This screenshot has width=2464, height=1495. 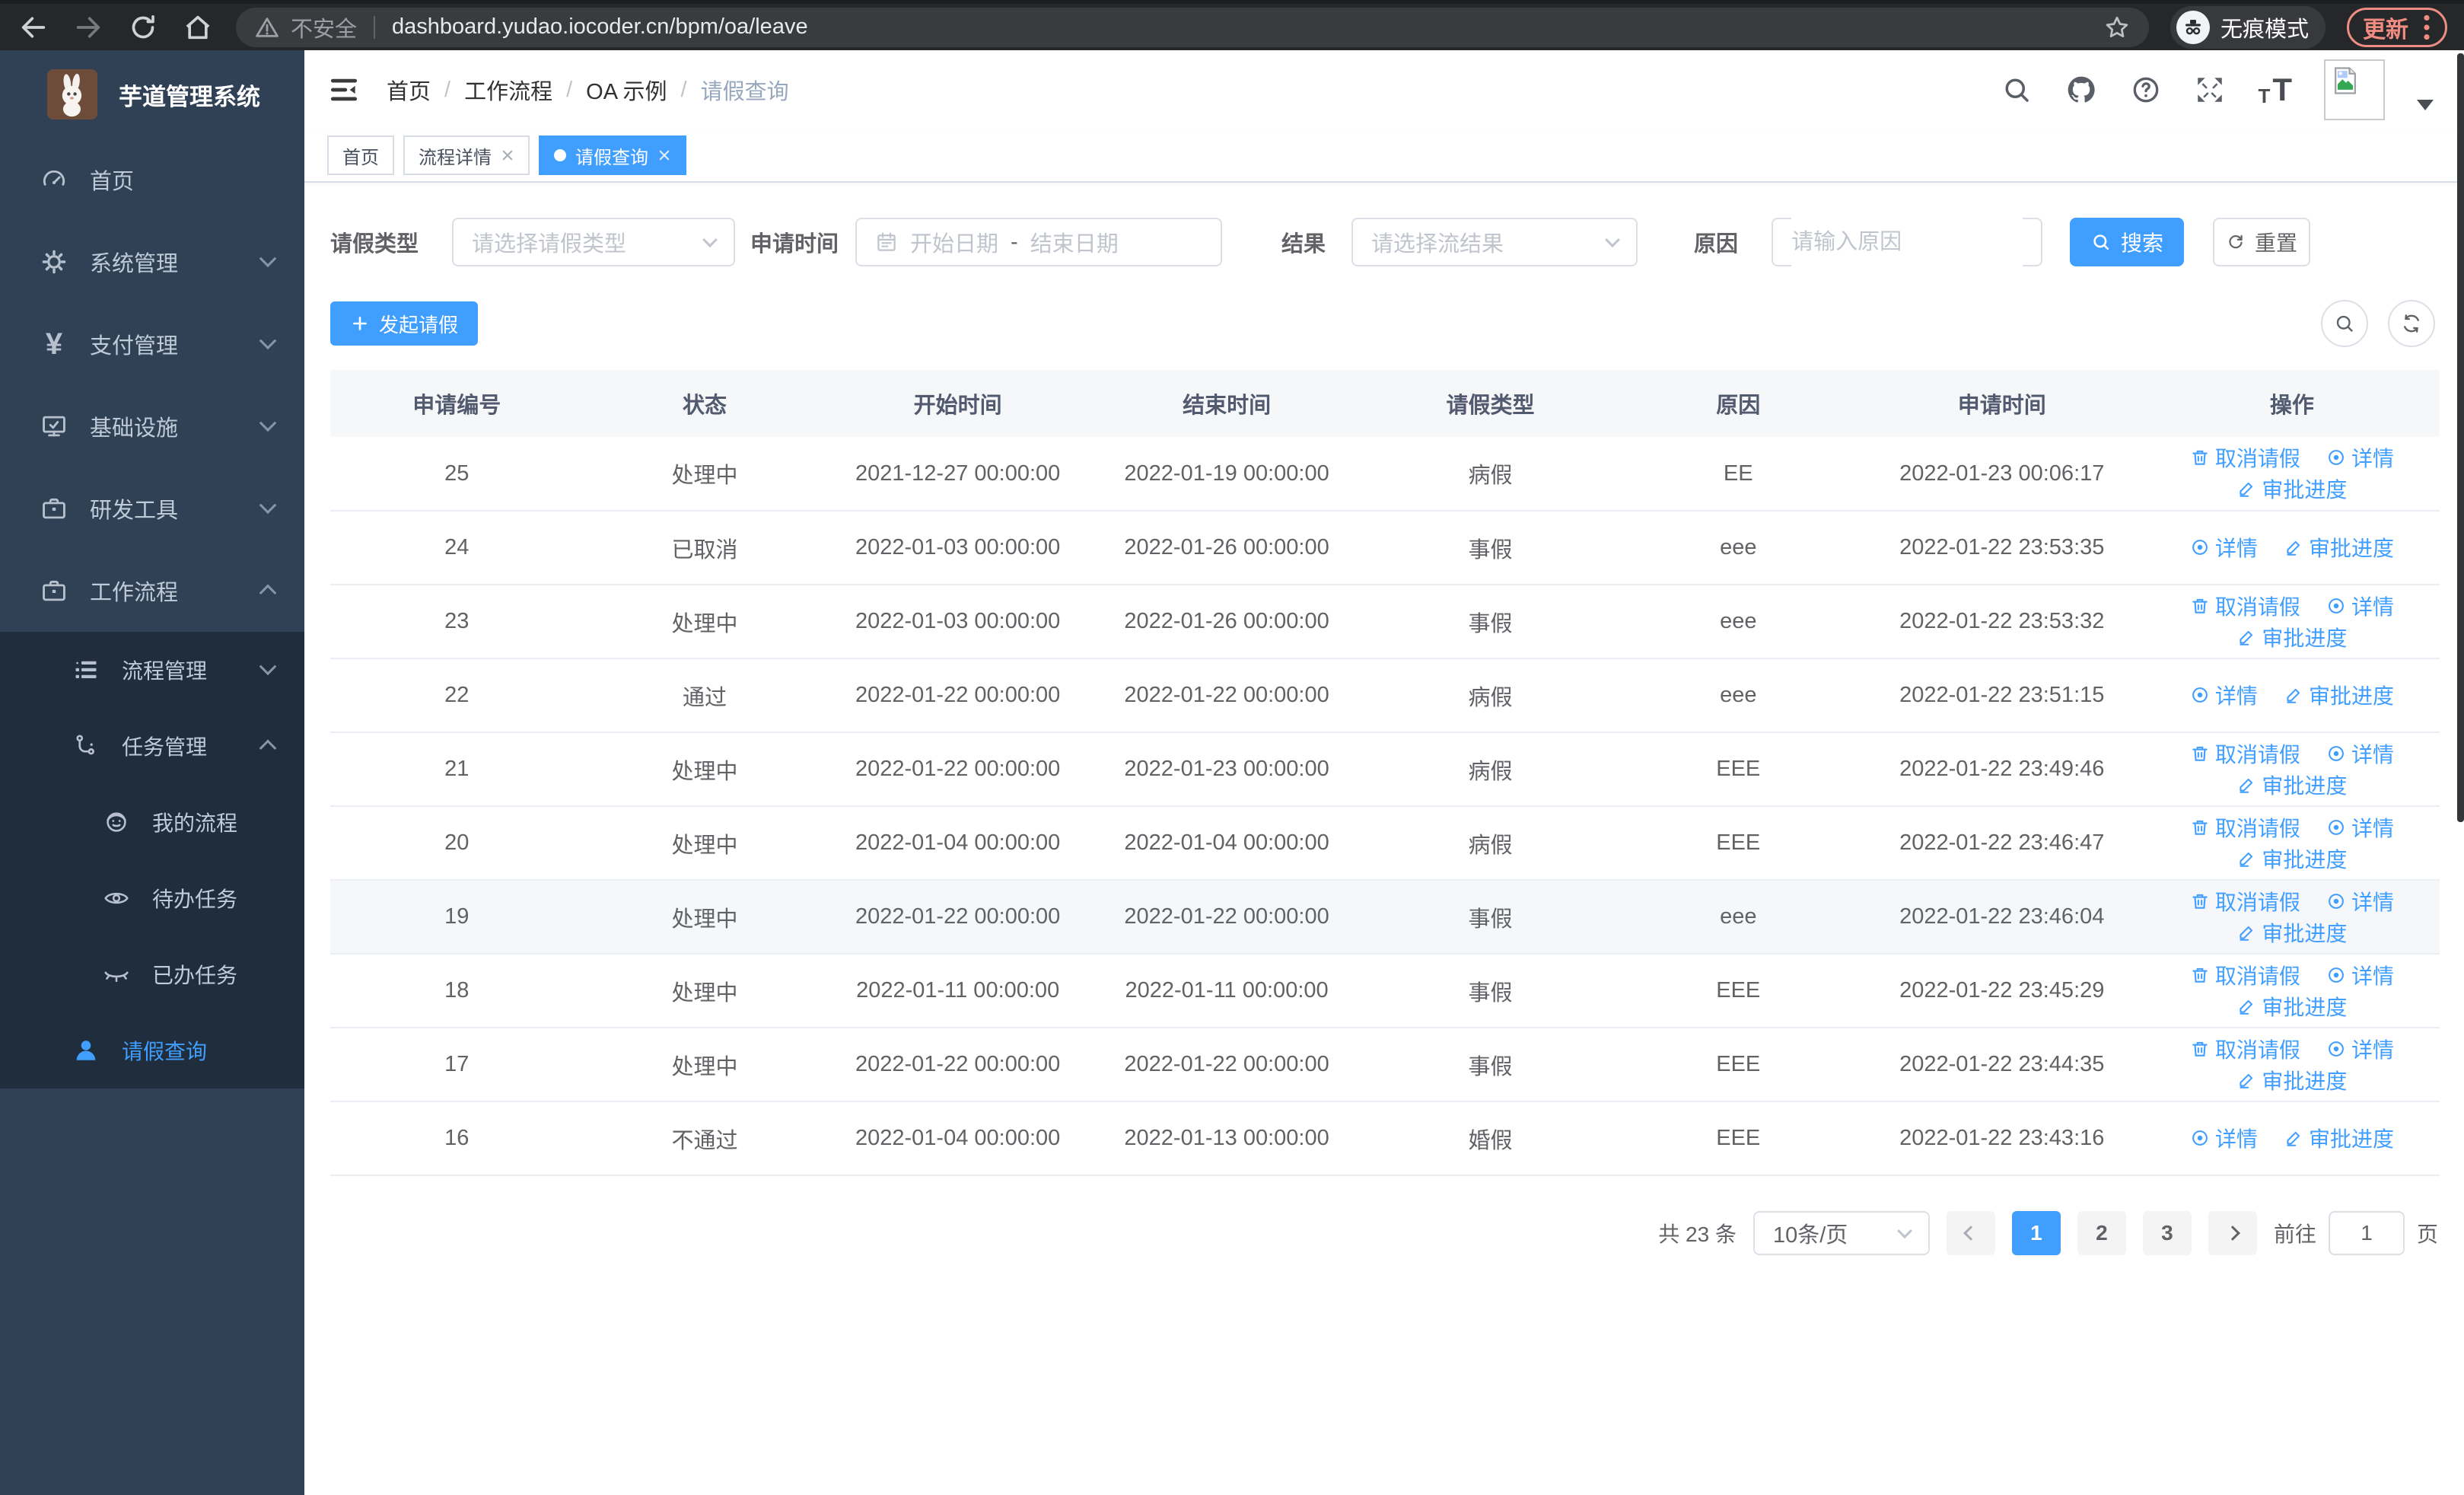 I want to click on page-size-select: 10条/页, so click(x=1841, y=1233).